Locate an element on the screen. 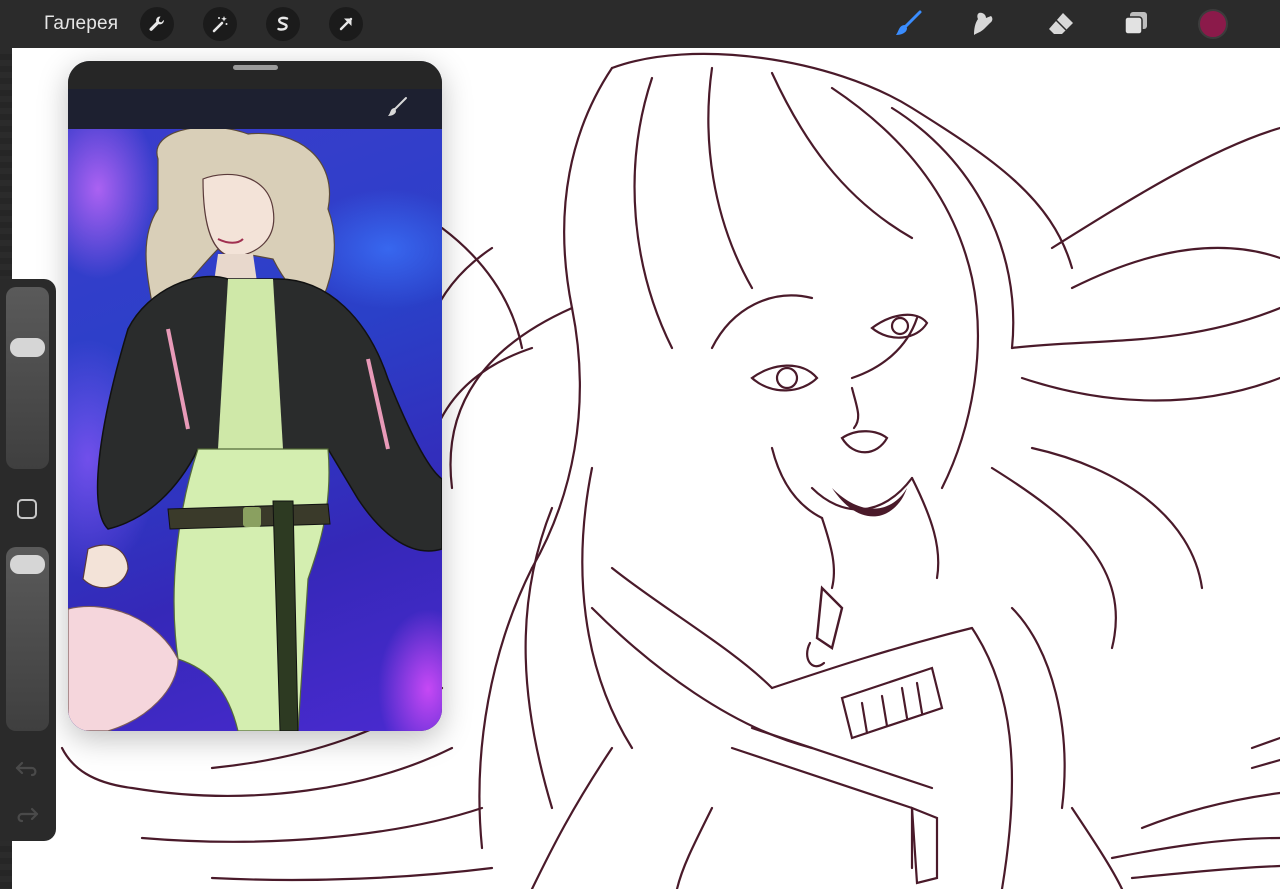  transform-arrow-icon is located at coordinates (346, 24).